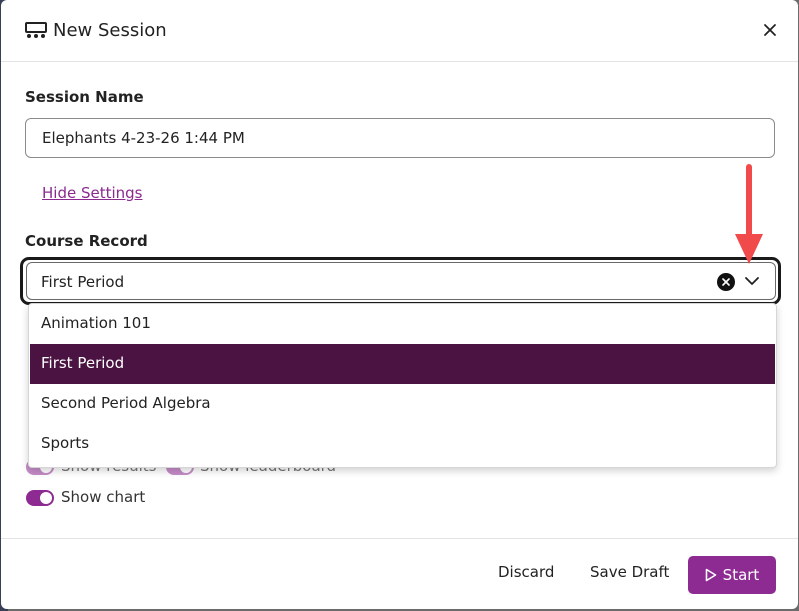 Image resolution: width=799 pixels, height=611 pixels. I want to click on dropdown-toggle-button, so click(752, 281).